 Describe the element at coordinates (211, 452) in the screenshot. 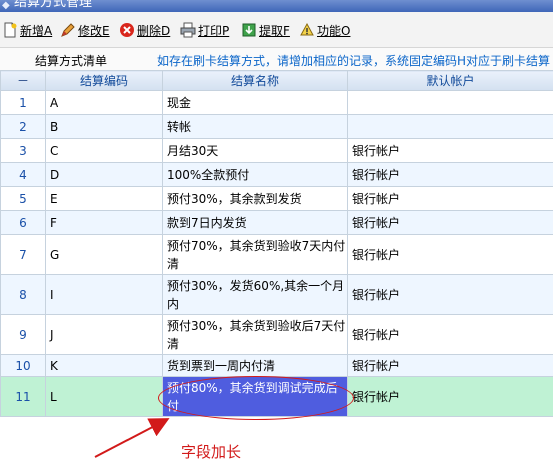

I see `annotation-text: 字段加长` at that location.